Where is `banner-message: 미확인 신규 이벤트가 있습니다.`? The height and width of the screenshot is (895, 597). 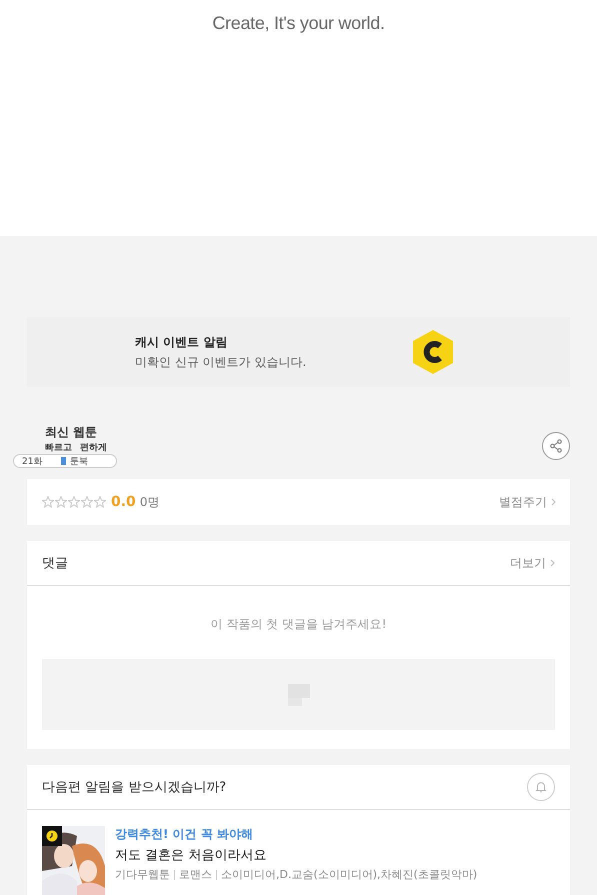 banner-message: 미확인 신규 이벤트가 있습니다. is located at coordinates (220, 362).